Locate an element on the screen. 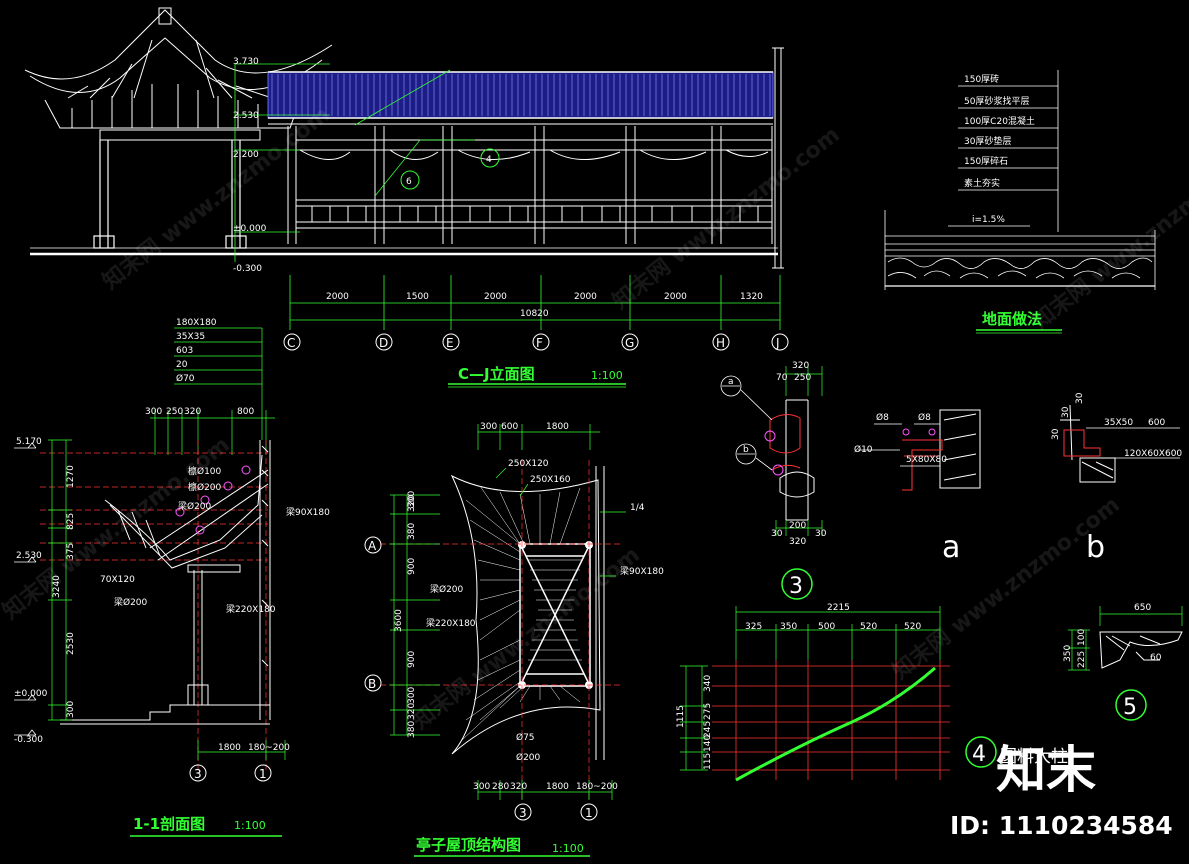  dim-label: 3600 is located at coordinates (399, 620).